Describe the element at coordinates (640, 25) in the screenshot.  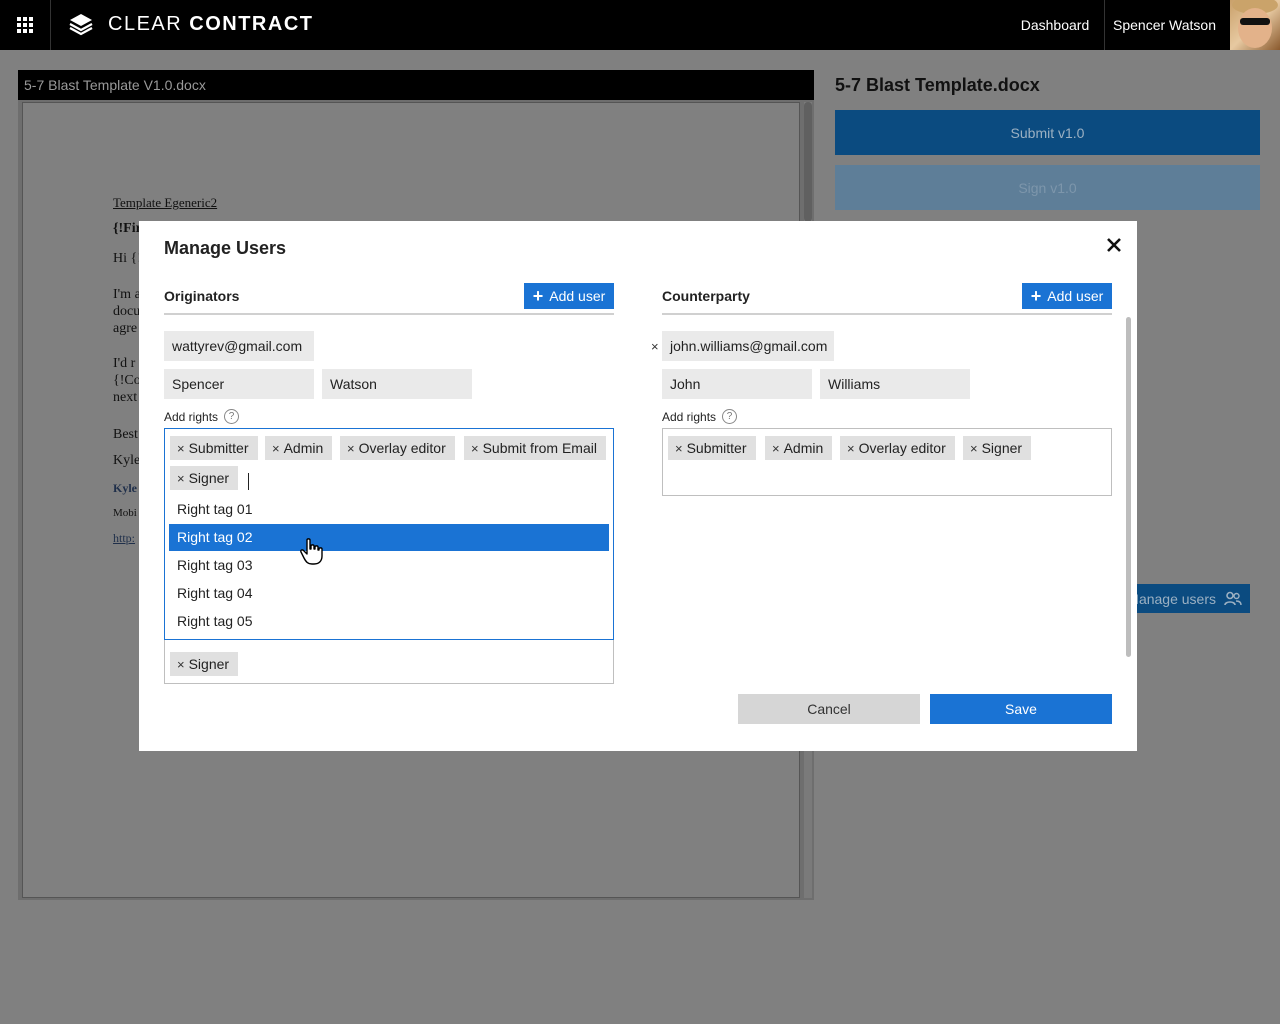
I see `top-bar: CLEAR CONTRACT Dashboard Spencer Watson` at that location.